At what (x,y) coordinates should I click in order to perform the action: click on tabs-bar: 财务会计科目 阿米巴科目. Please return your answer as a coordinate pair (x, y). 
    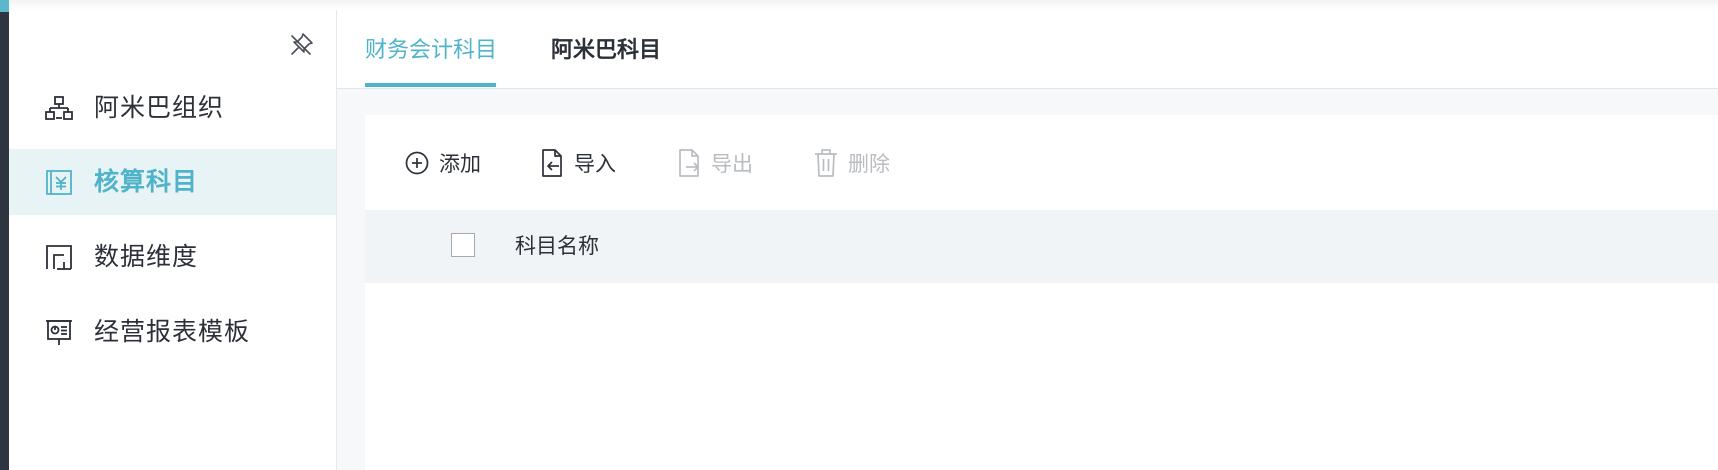
    Looking at the image, I should click on (1027, 49).